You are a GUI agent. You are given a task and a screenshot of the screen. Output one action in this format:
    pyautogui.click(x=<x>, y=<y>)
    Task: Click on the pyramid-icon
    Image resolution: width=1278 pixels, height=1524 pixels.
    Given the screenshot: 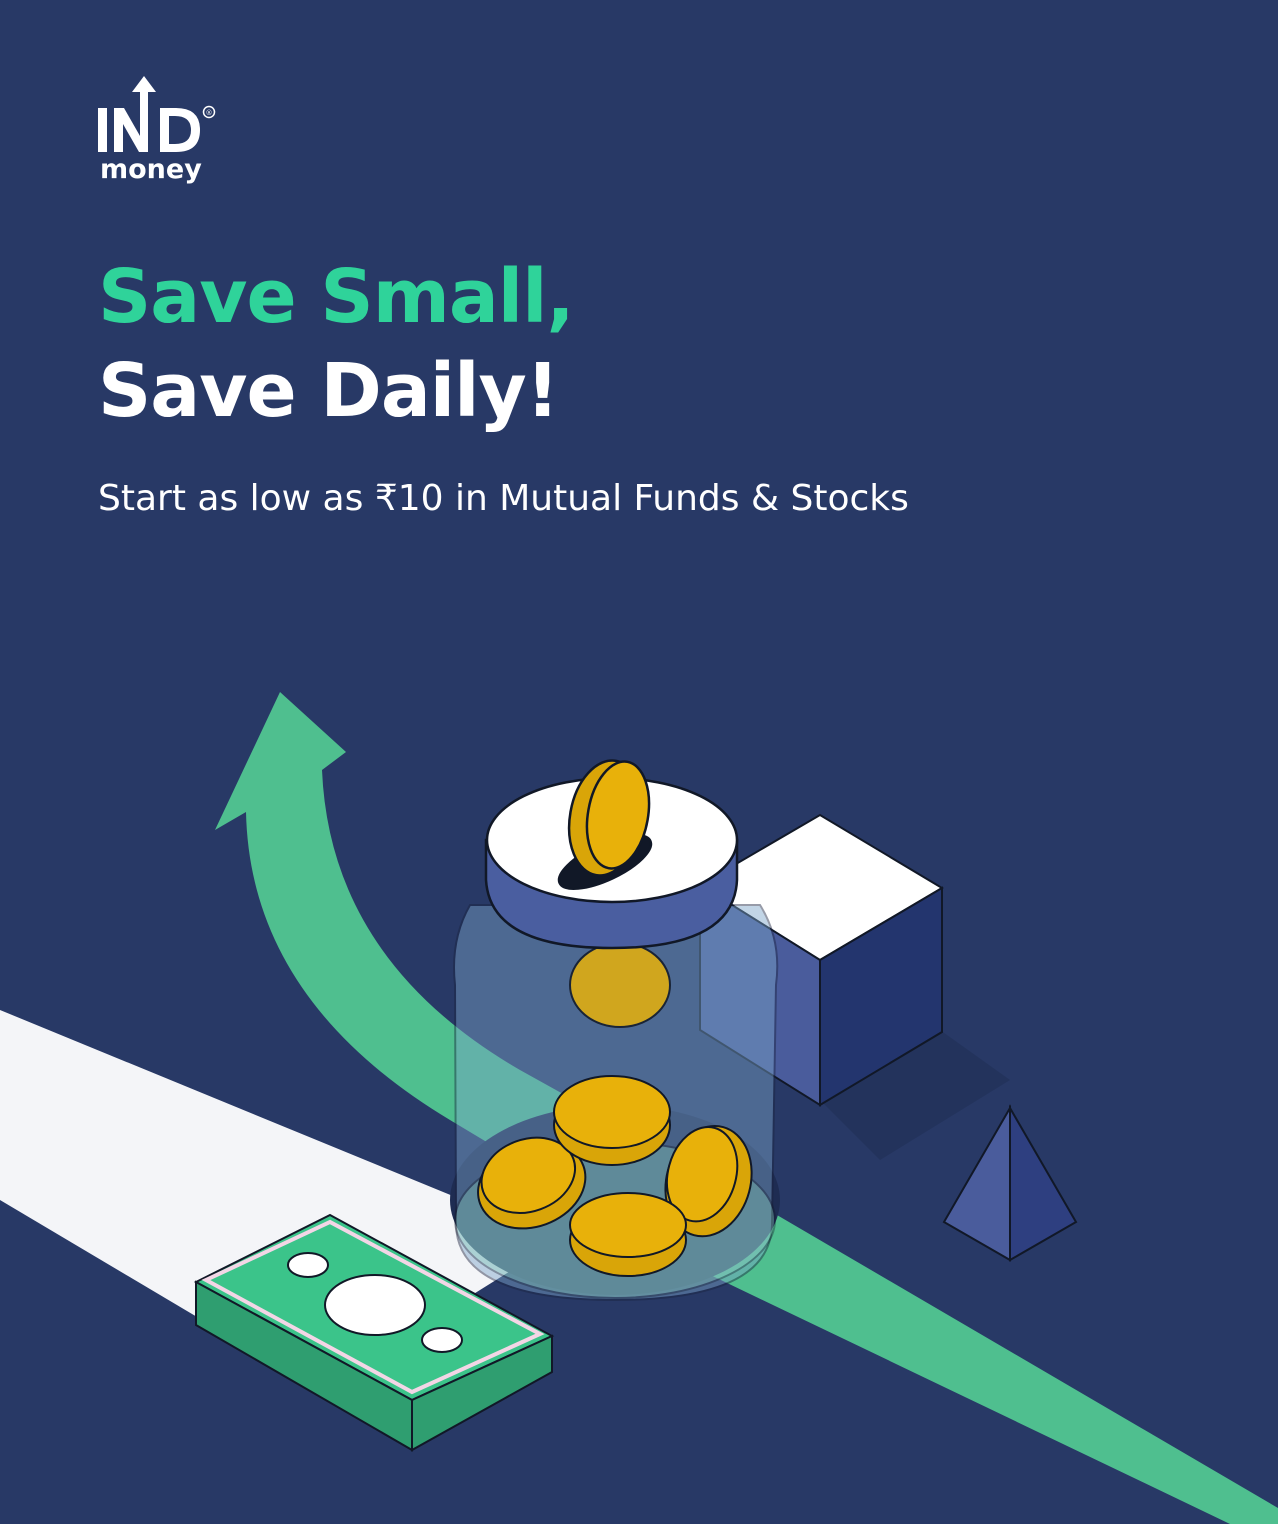 What is the action you would take?
    pyautogui.click(x=1010, y=1183)
    